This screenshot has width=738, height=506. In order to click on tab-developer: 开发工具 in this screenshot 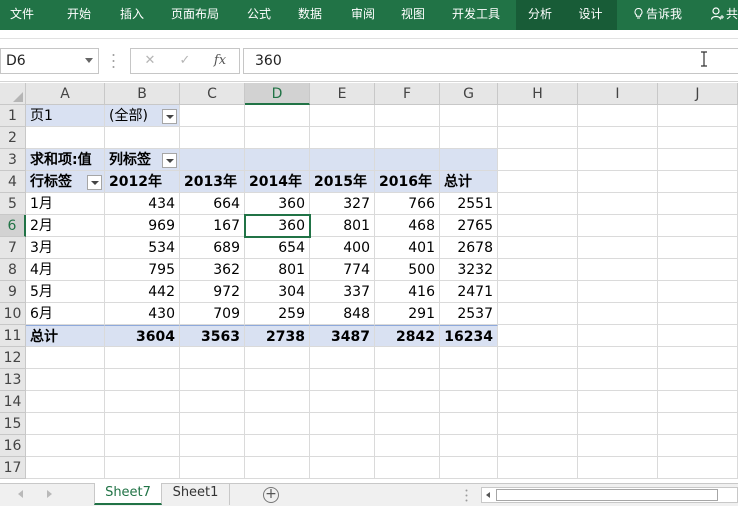, I will do `click(476, 15)`.